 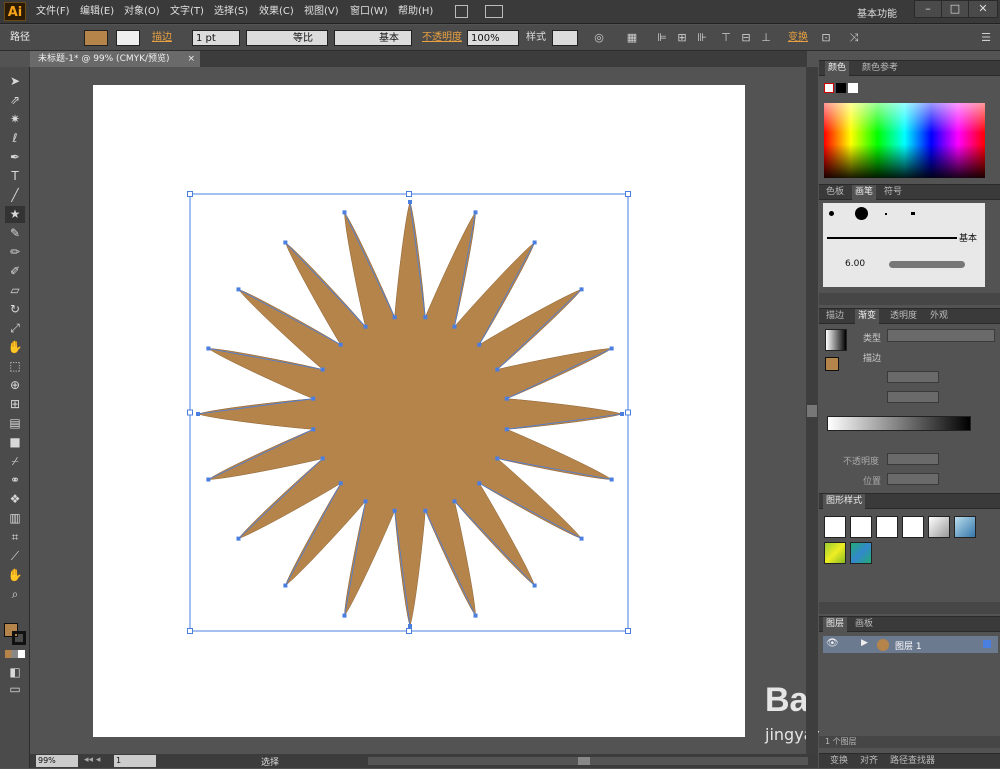 What do you see at coordinates (19, 638) in the screenshot?
I see `toolbar-stroke-swatch` at bounding box center [19, 638].